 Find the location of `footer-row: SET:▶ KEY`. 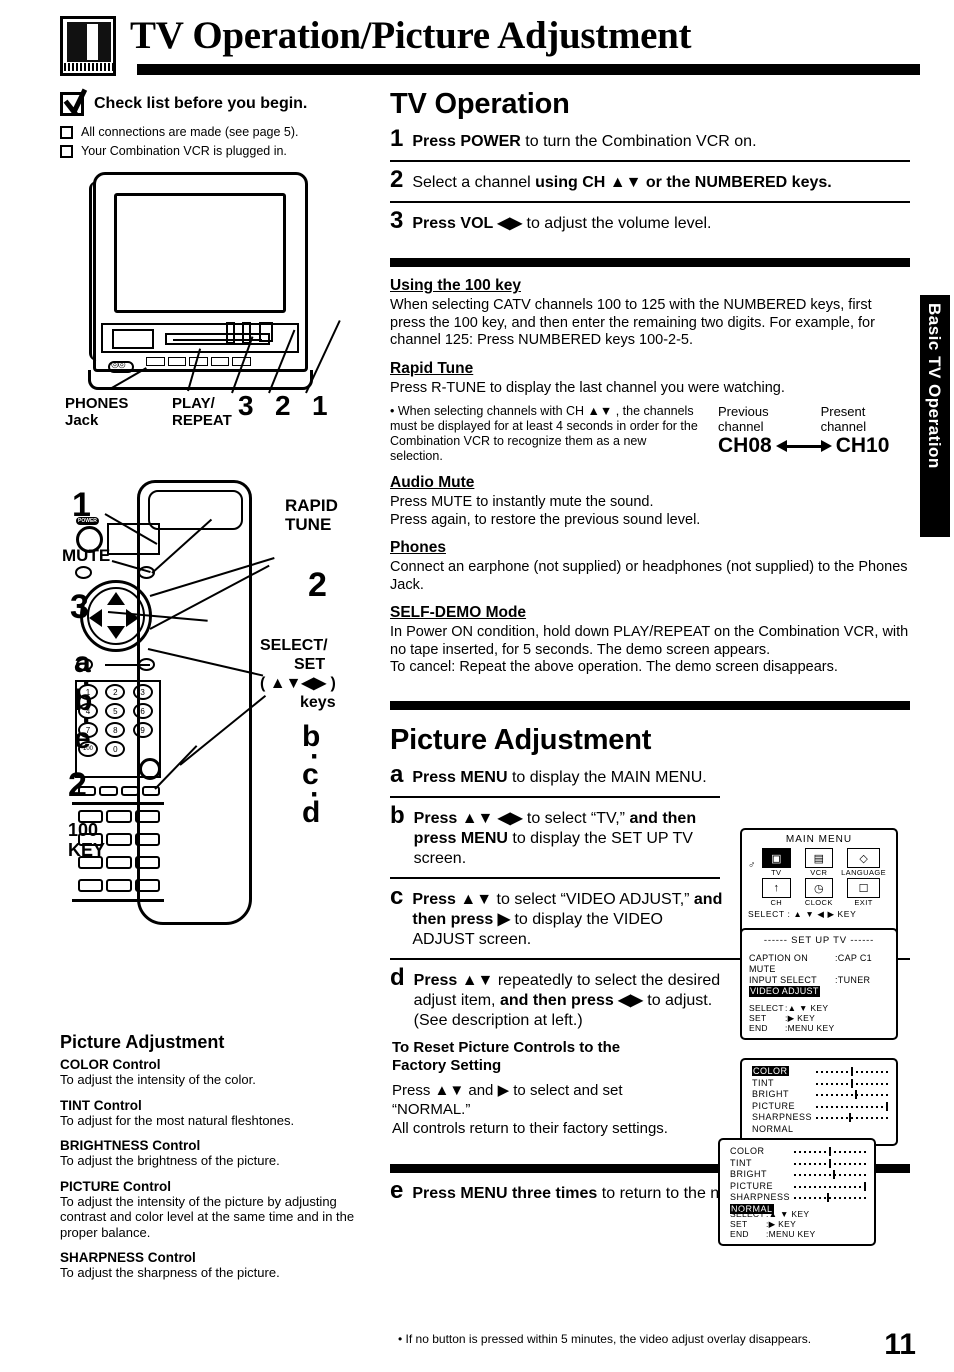

footer-row: SET:▶ KEY is located at coordinates (782, 1018).